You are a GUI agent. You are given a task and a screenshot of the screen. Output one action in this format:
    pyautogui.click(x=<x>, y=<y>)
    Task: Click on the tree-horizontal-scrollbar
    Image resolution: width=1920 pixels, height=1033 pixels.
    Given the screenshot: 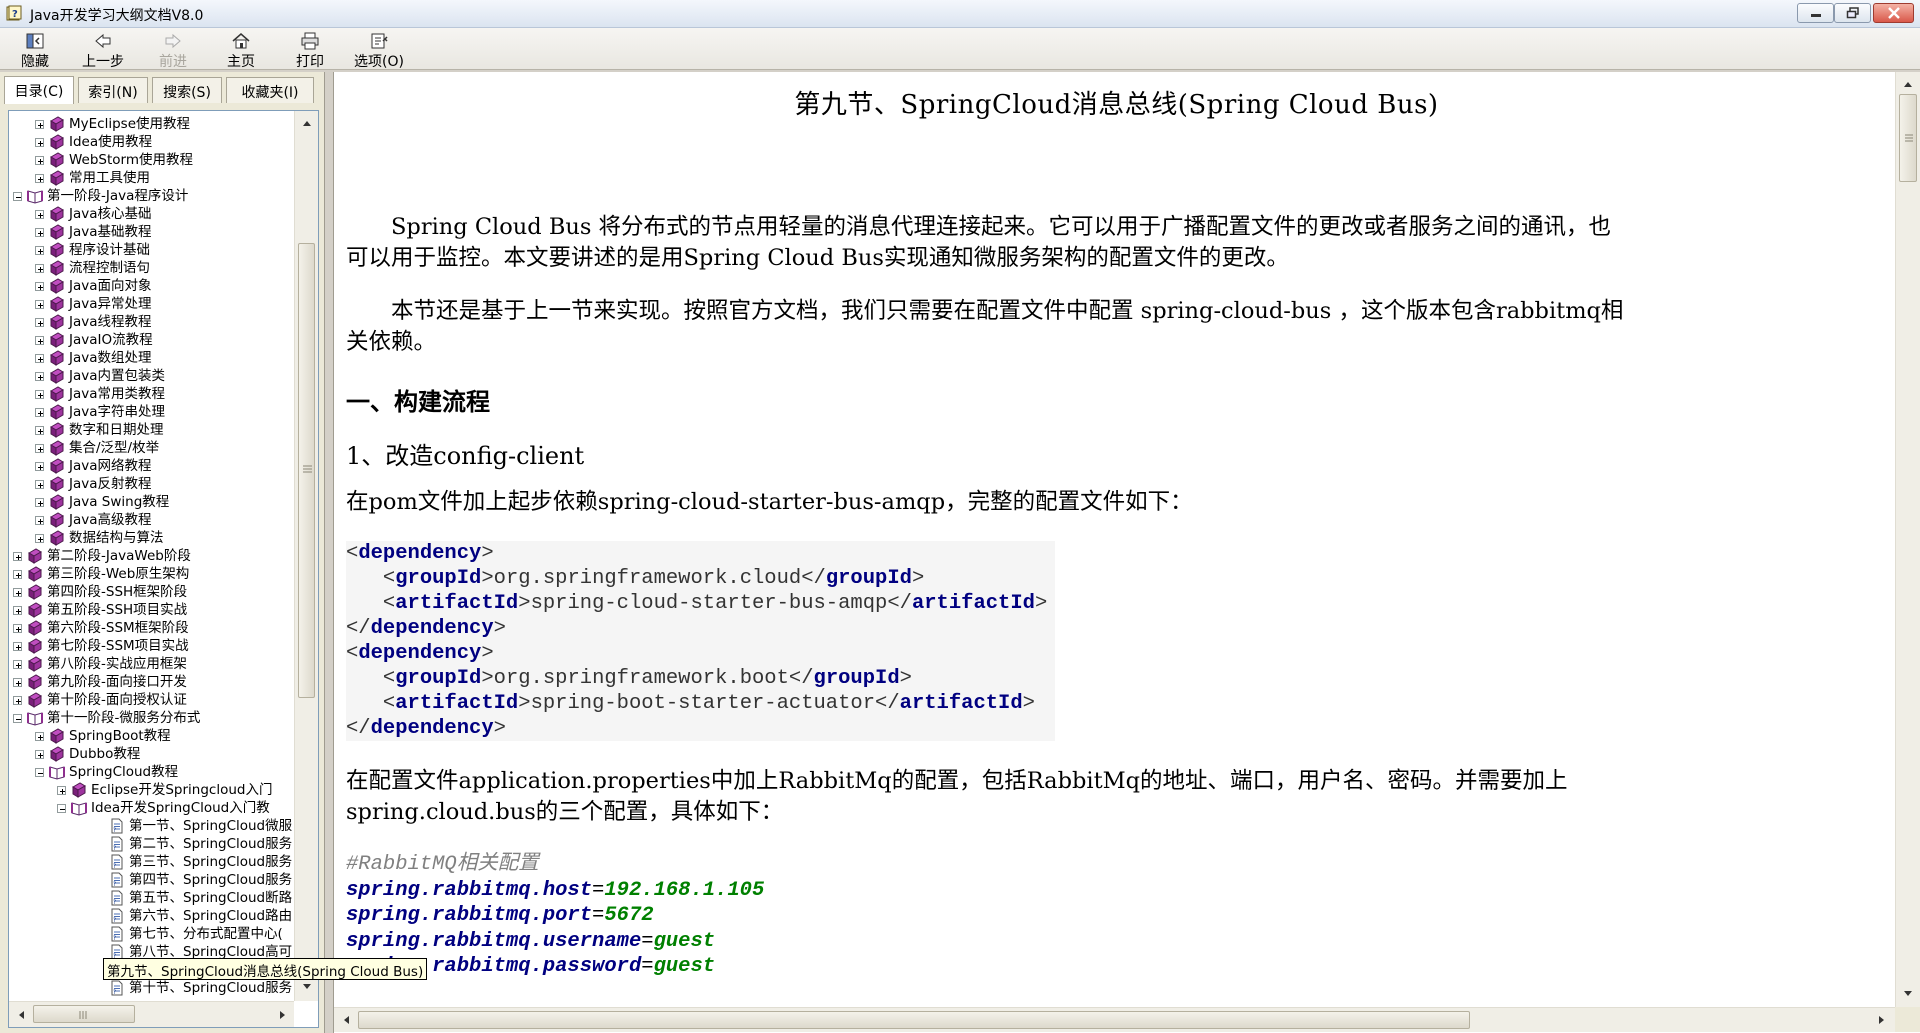 What is the action you would take?
    pyautogui.click(x=151, y=1014)
    